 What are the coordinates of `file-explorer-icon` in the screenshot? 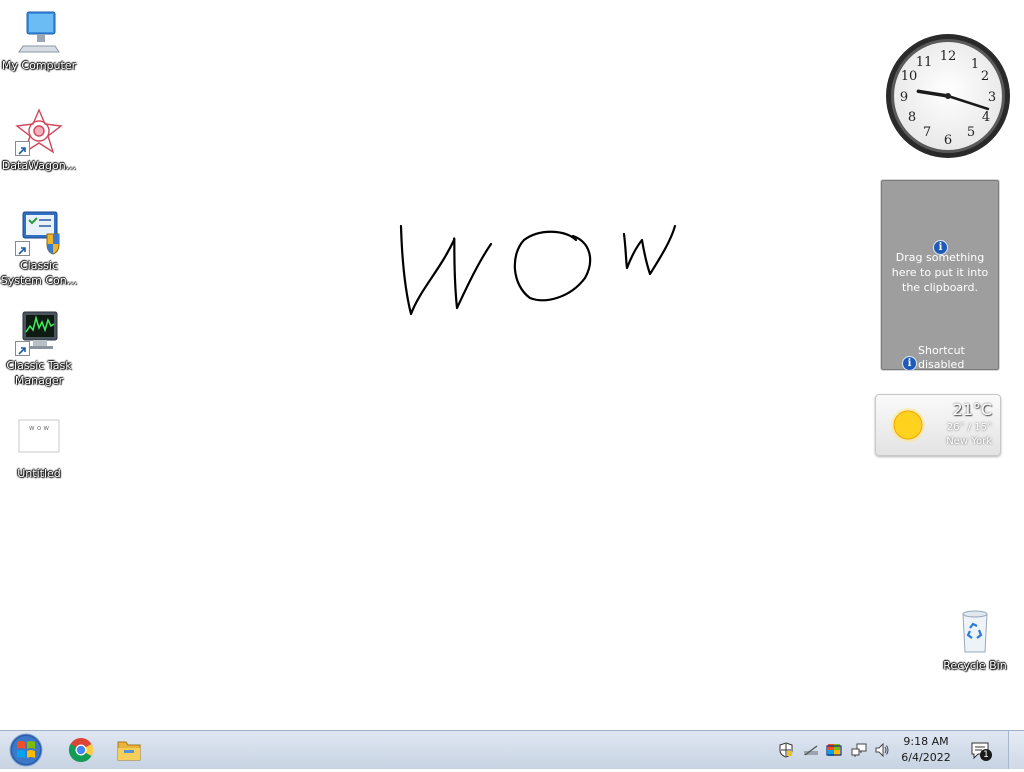 It's located at (129, 751).